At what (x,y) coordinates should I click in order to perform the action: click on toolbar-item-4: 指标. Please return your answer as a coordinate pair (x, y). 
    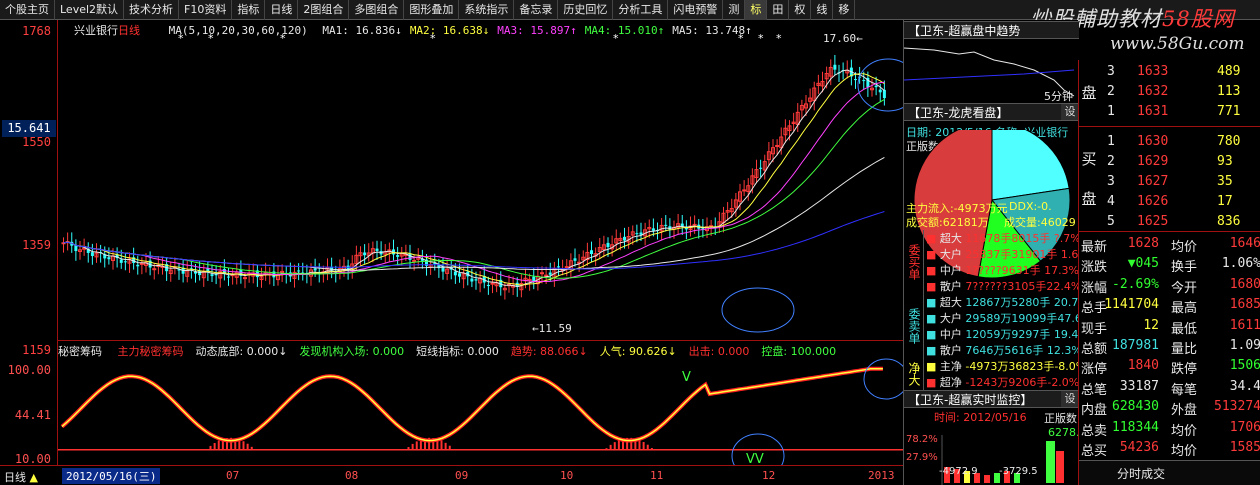
    Looking at the image, I should click on (249, 10).